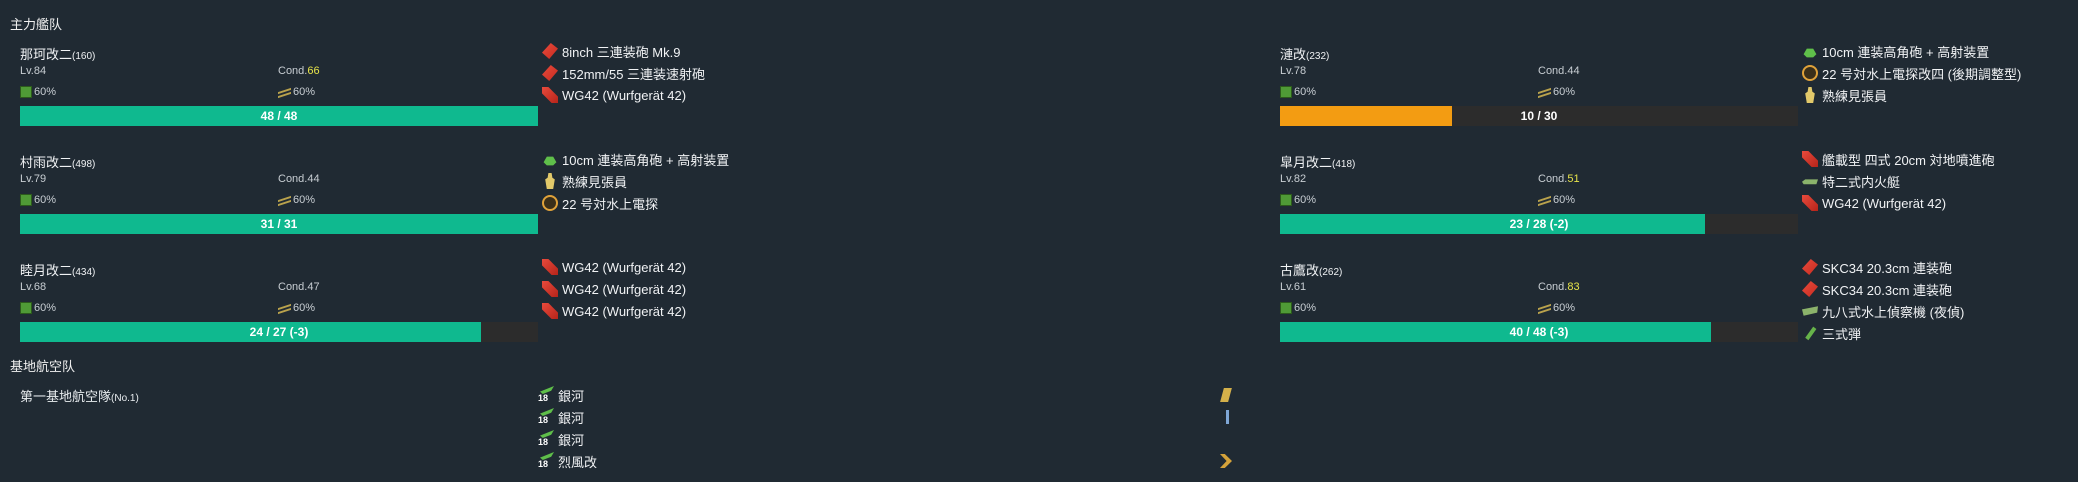 This screenshot has height=482, width=2078. What do you see at coordinates (611, 51) in the screenshot?
I see `equip-slot: 8inch 三連装砲 Mk.9` at bounding box center [611, 51].